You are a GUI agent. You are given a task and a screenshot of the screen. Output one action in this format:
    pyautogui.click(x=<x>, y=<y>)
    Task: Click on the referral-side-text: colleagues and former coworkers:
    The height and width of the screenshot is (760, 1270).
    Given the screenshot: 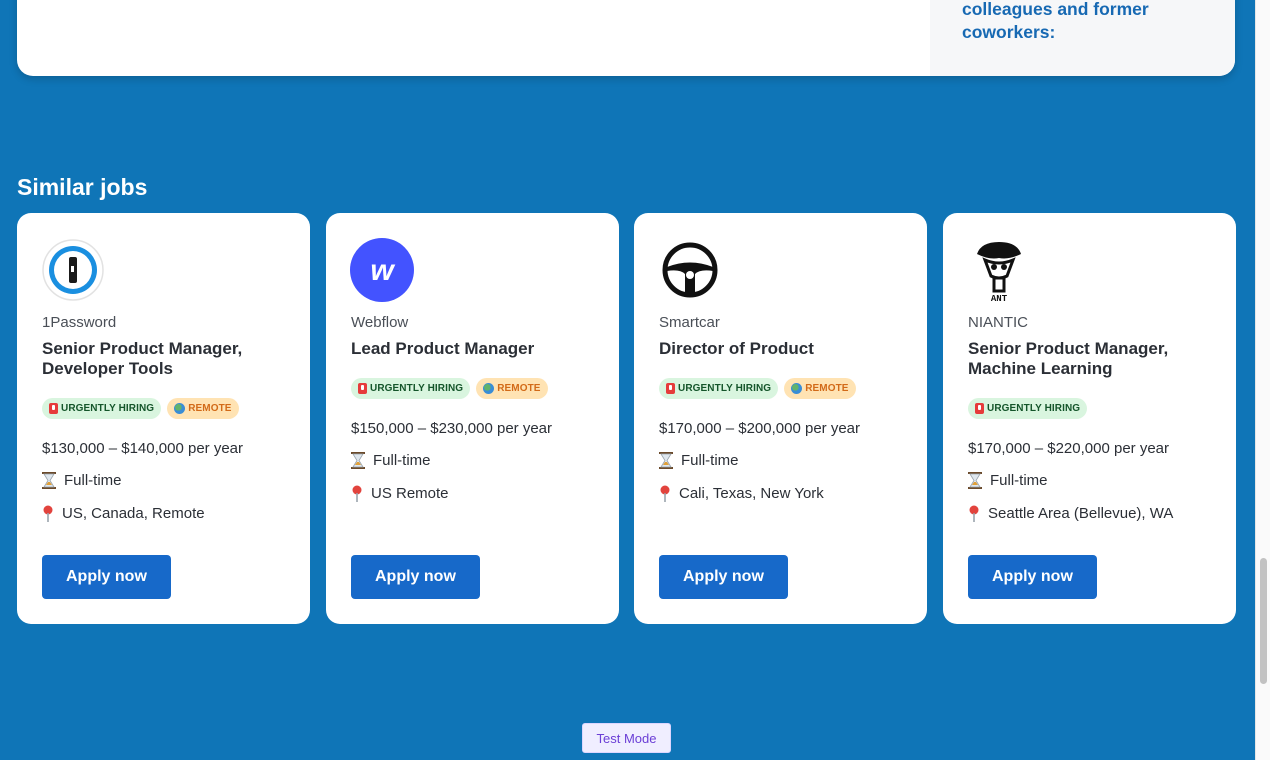 What is the action you would take?
    pyautogui.click(x=1055, y=21)
    